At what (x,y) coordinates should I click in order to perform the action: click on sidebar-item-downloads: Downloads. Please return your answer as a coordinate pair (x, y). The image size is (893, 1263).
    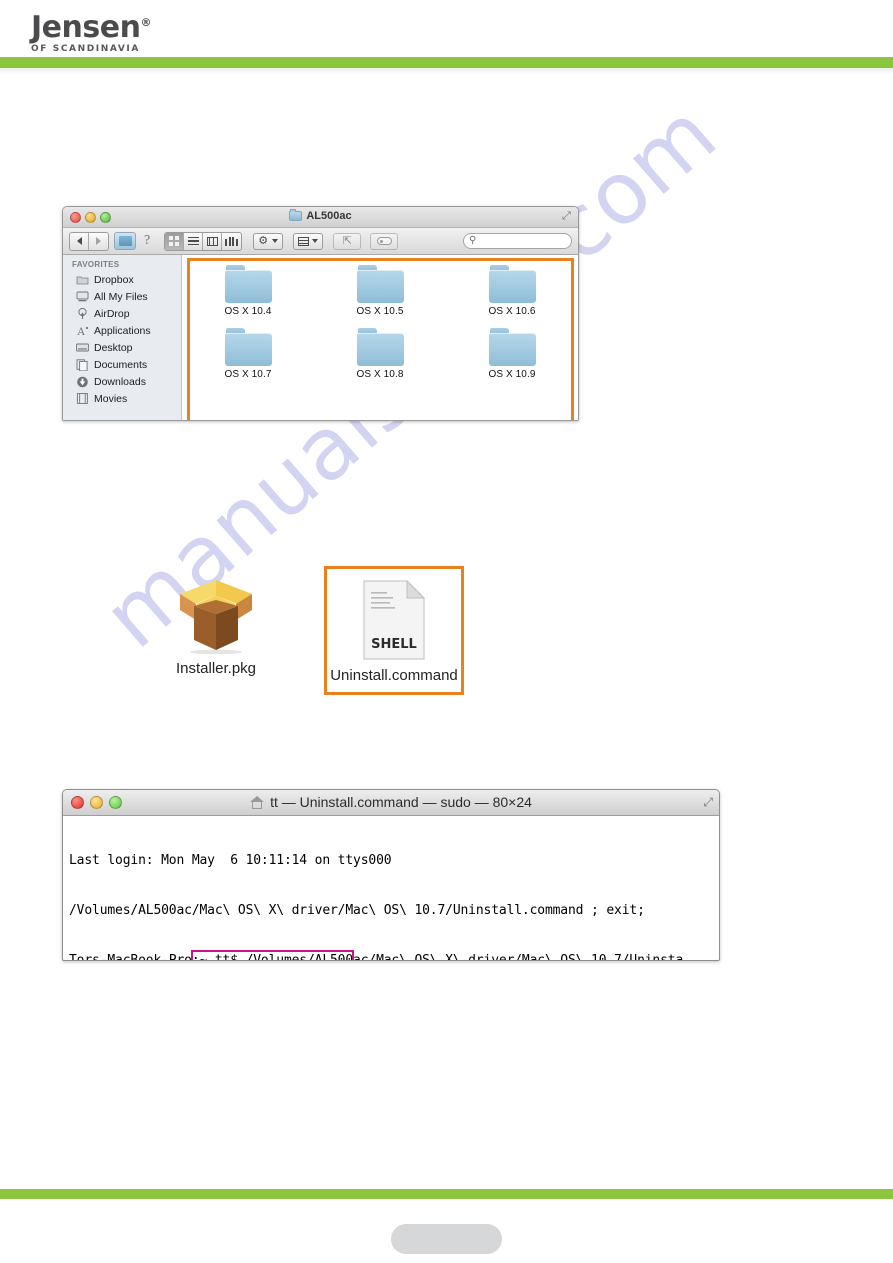
    Looking at the image, I should click on (122, 381).